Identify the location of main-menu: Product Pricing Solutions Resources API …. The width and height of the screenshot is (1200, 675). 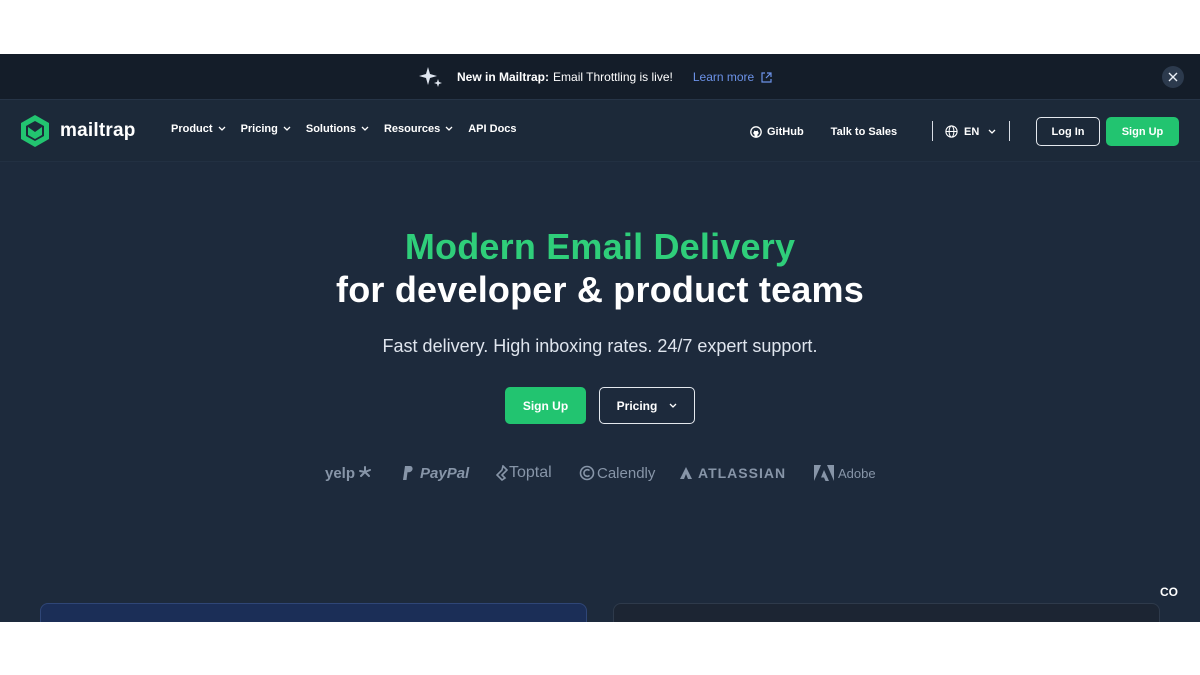
(351, 129).